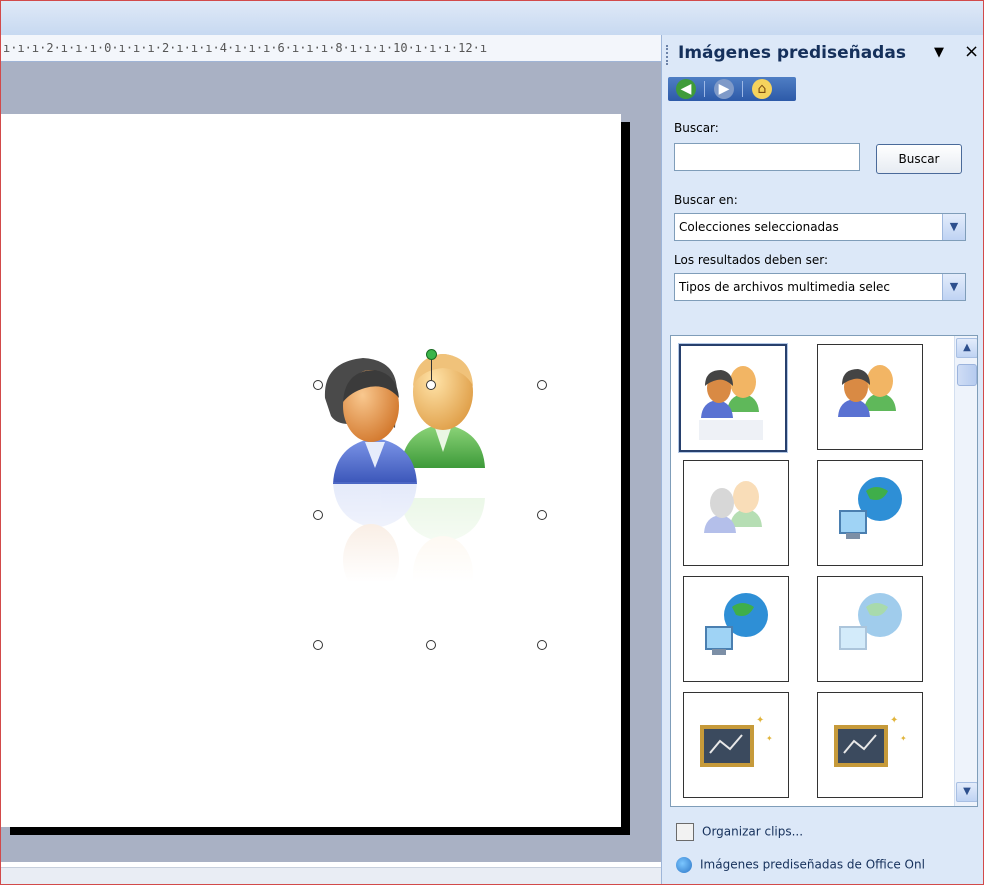 Image resolution: width=984 pixels, height=885 pixels. Describe the element at coordinates (759, 227) in the screenshot. I see `search-in-value: Colecciones seleccionadas` at that location.